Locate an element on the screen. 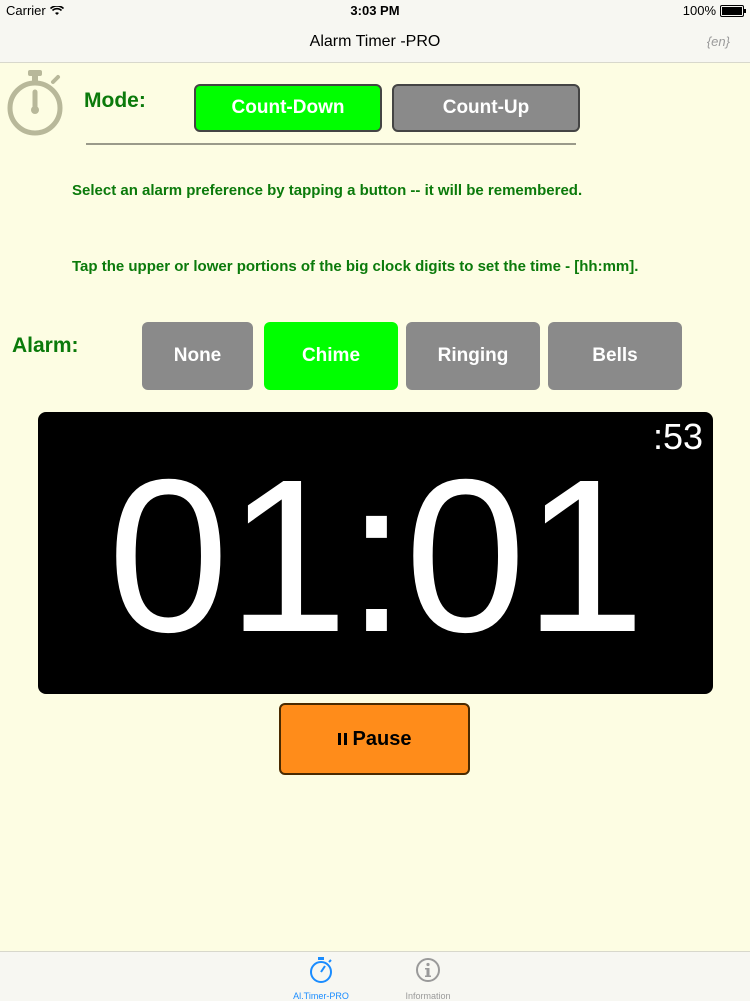  status-time: 3:03 PM is located at coordinates (375, 10).